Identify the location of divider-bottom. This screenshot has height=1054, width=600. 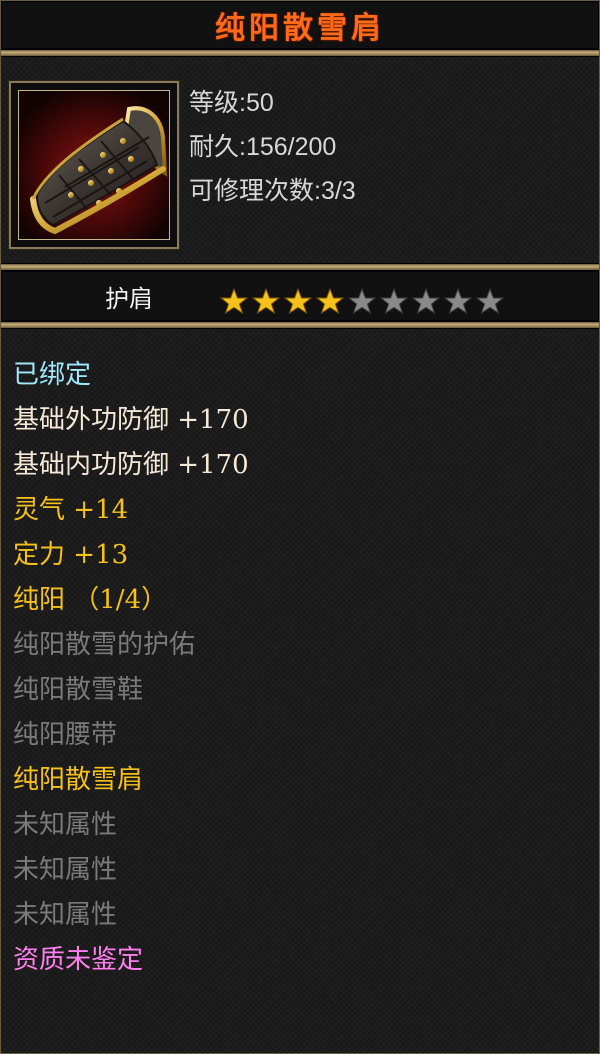
(300, 325).